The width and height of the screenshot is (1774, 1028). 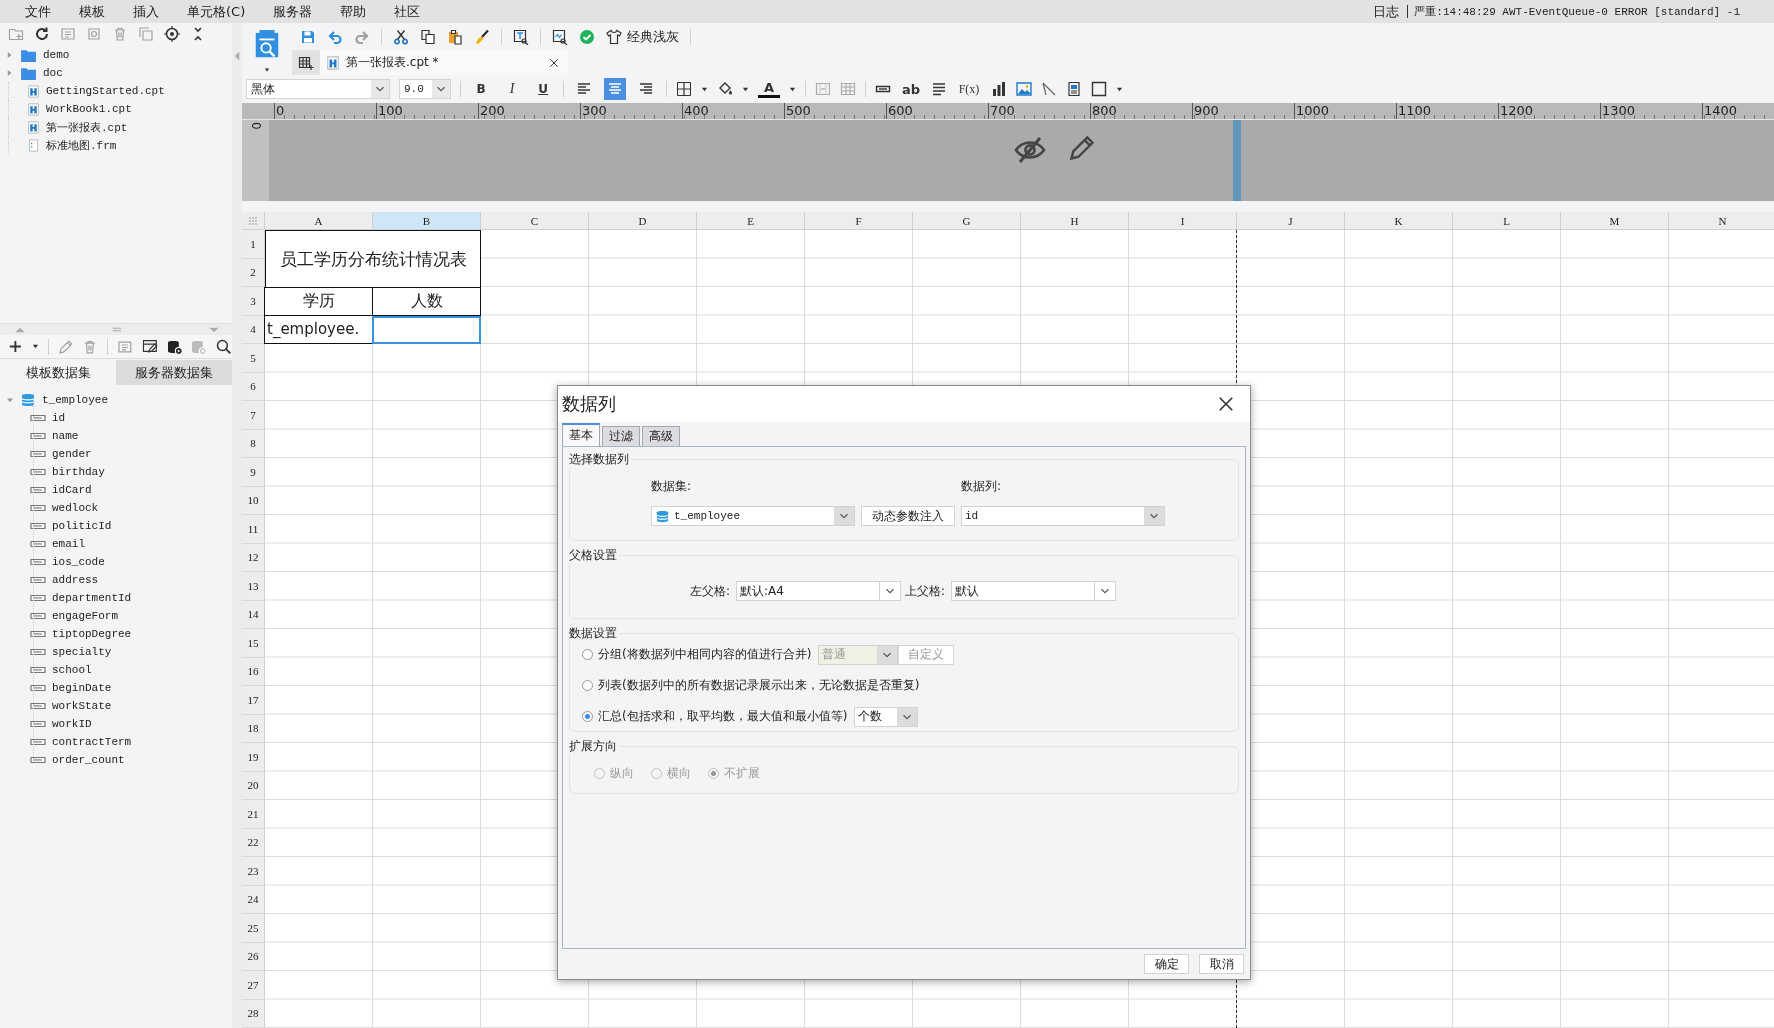 What do you see at coordinates (521, 36) in the screenshot?
I see `text-search-icon` at bounding box center [521, 36].